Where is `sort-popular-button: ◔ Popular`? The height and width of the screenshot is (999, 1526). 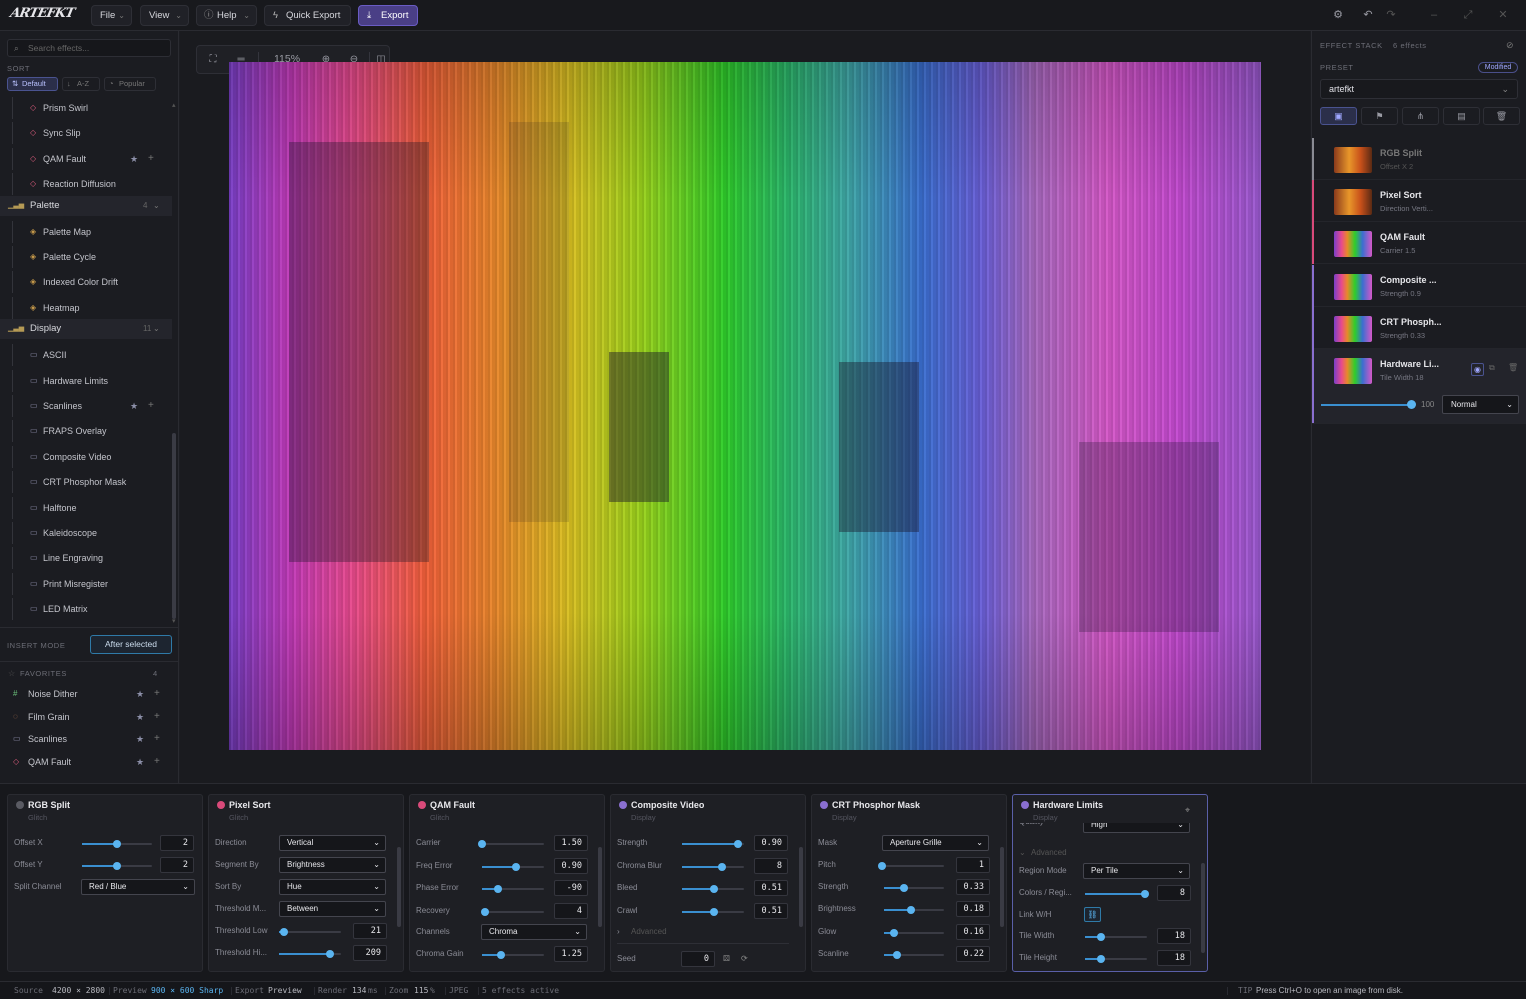
sort-popular-button: ◔ Popular is located at coordinates (130, 84).